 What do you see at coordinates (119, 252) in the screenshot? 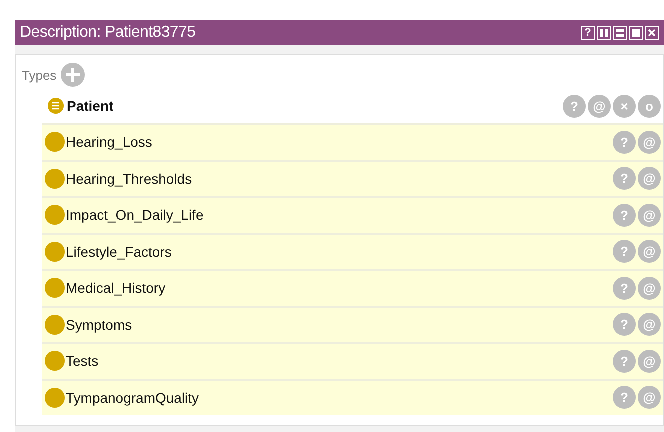
I see `class-name: Lifestyle_Factors` at bounding box center [119, 252].